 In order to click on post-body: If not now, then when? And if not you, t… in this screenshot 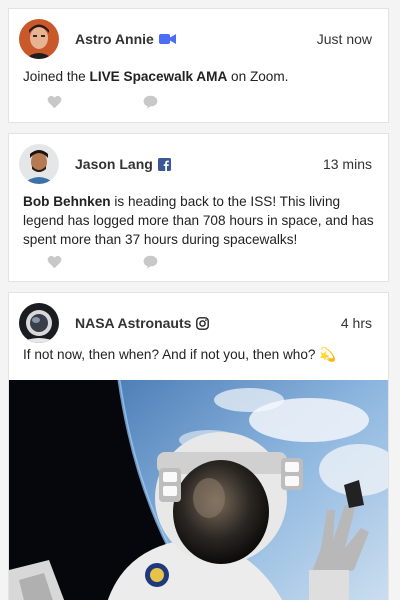, I will do `click(199, 354)`.